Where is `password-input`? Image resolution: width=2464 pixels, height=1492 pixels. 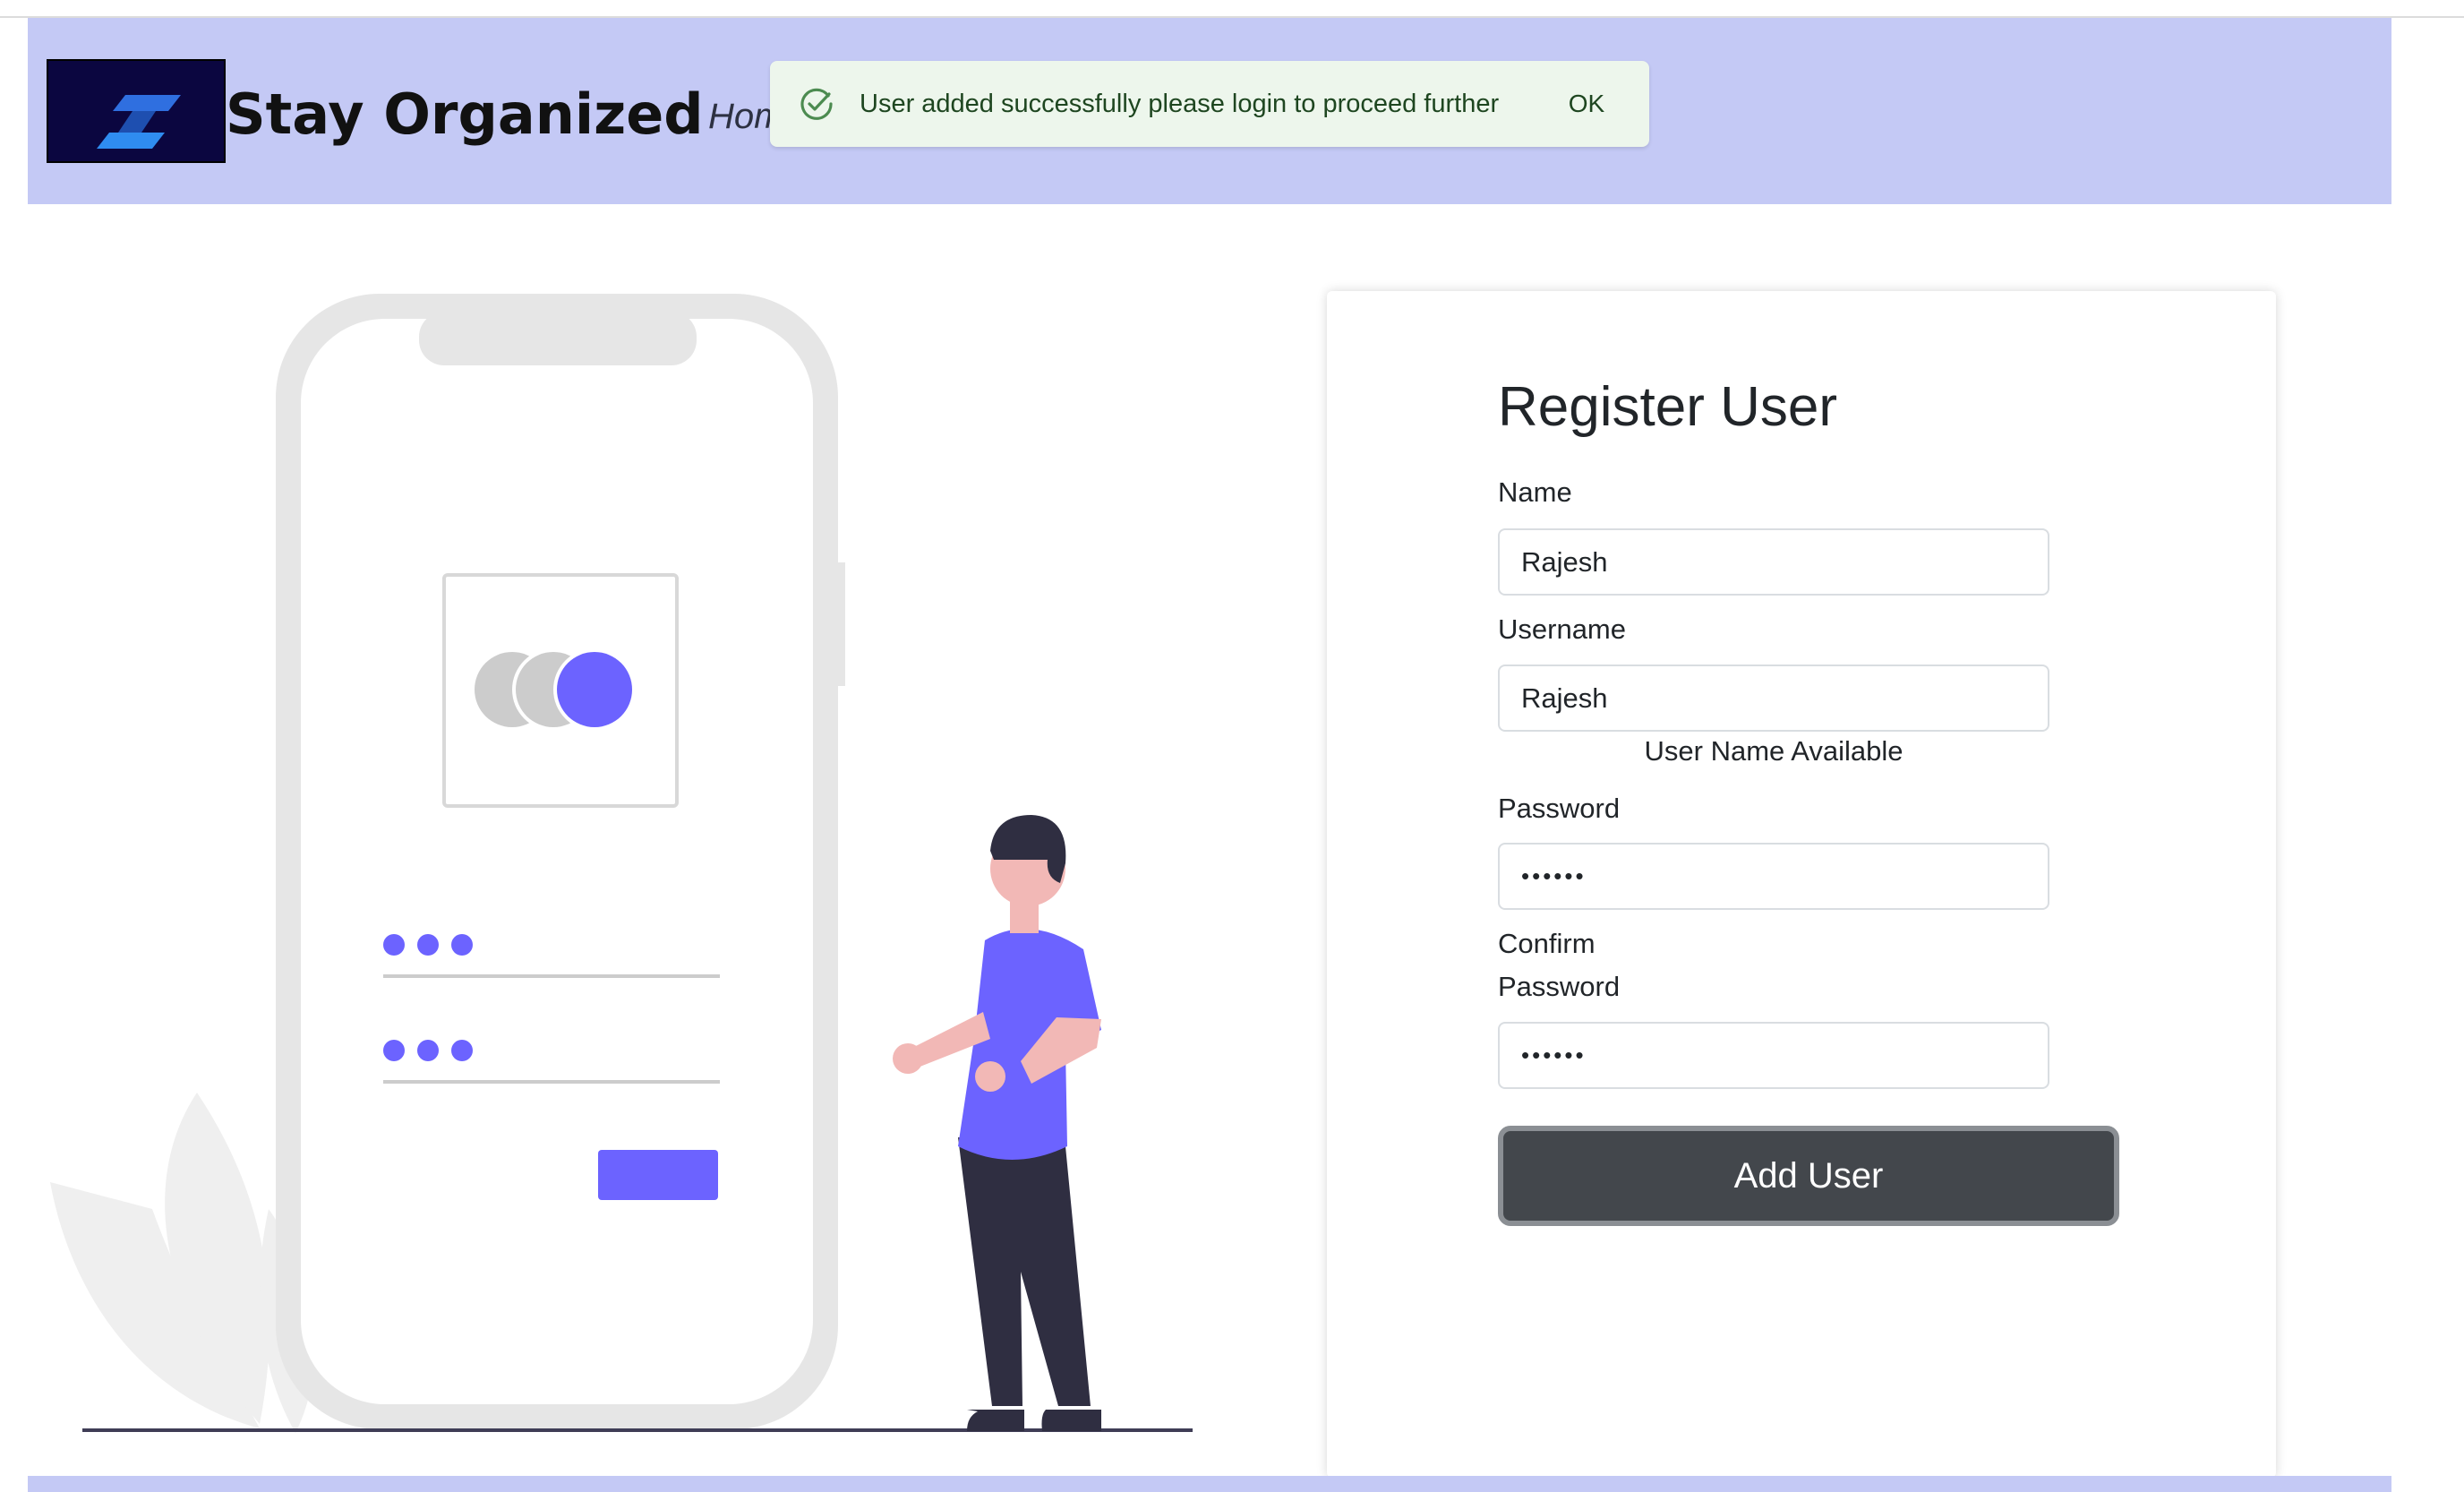
password-input is located at coordinates (1773, 876).